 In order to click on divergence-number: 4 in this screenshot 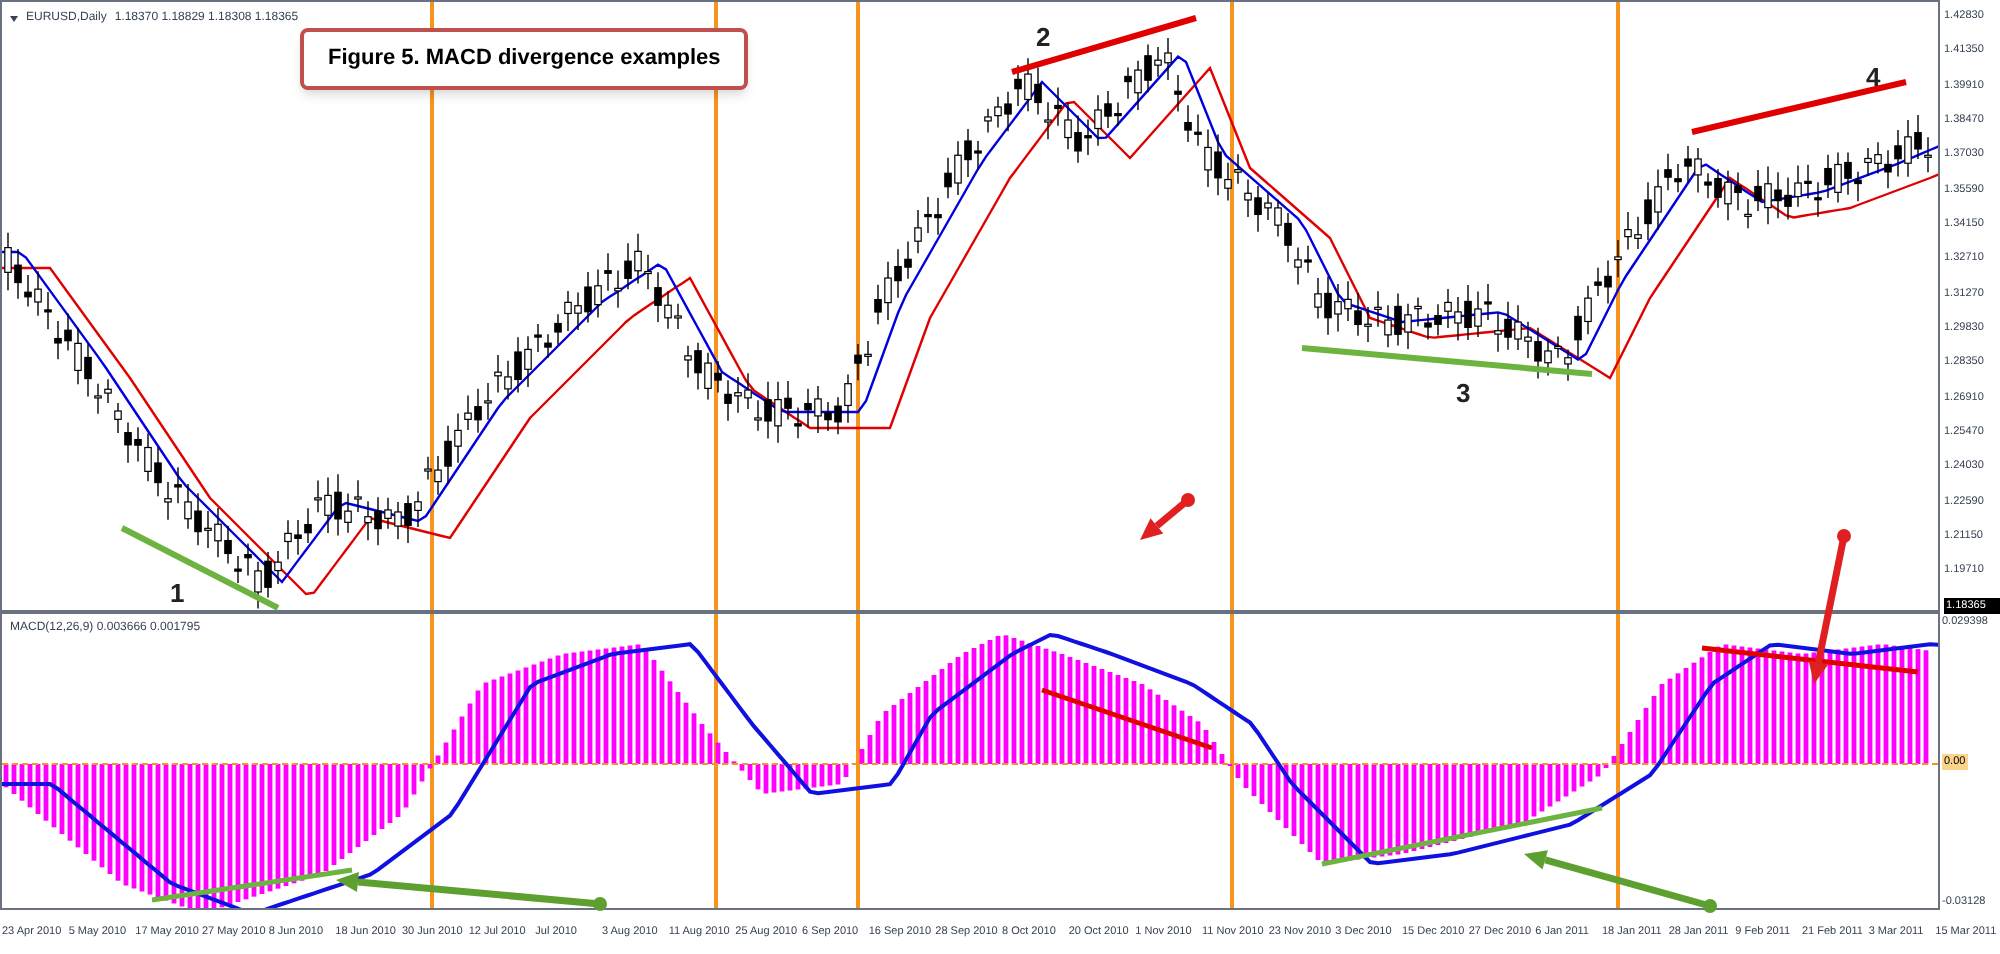, I will do `click(1873, 77)`.